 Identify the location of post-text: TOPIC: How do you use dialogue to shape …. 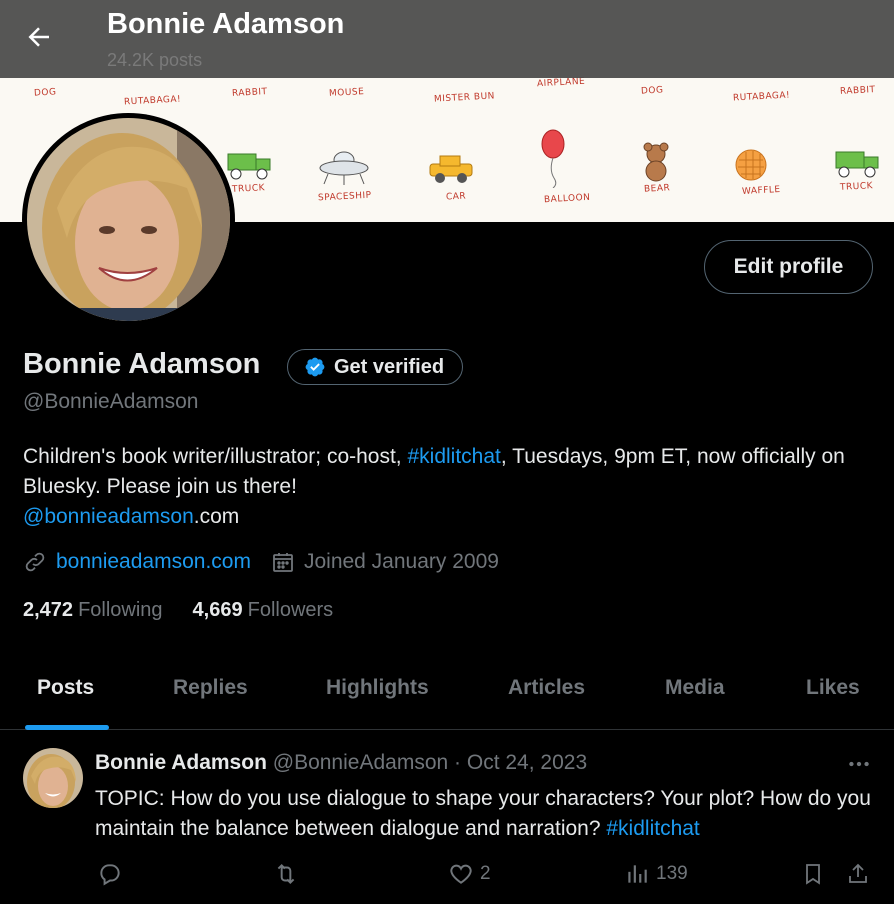
(485, 814).